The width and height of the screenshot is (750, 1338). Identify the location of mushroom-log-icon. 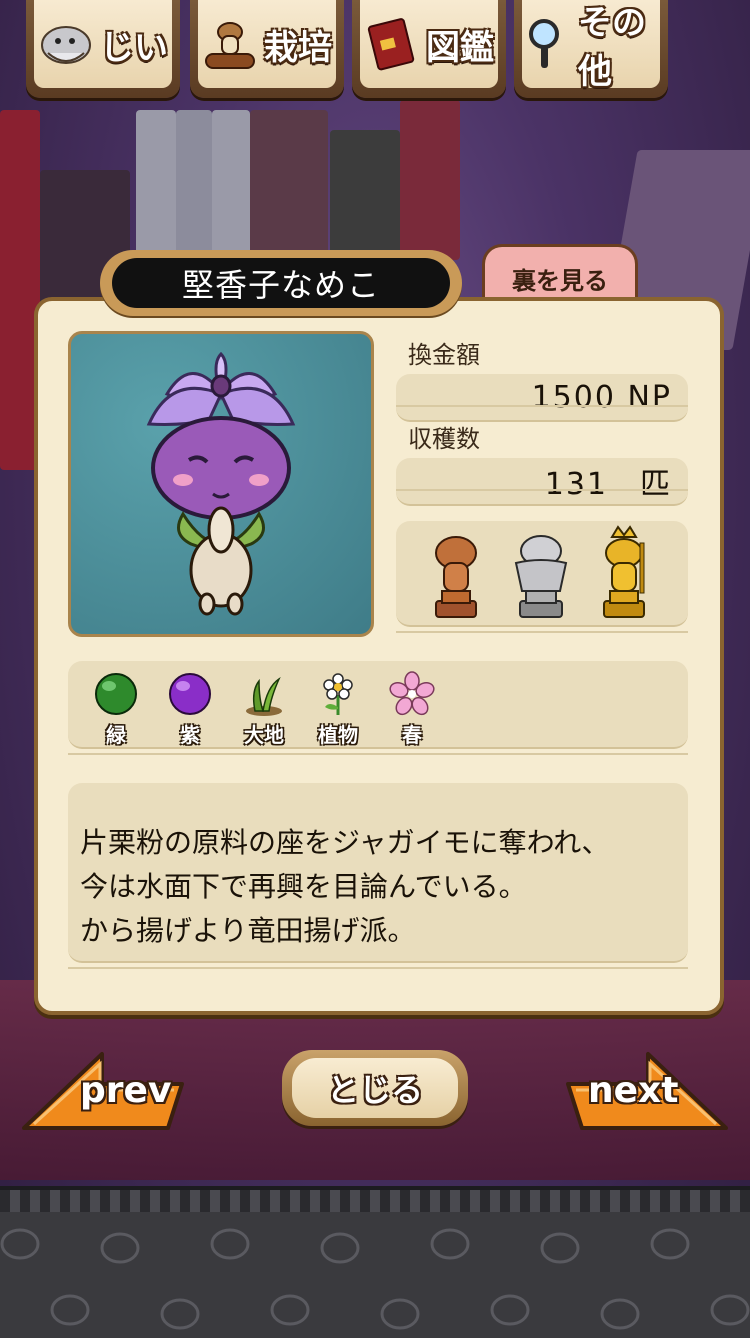
(230, 44).